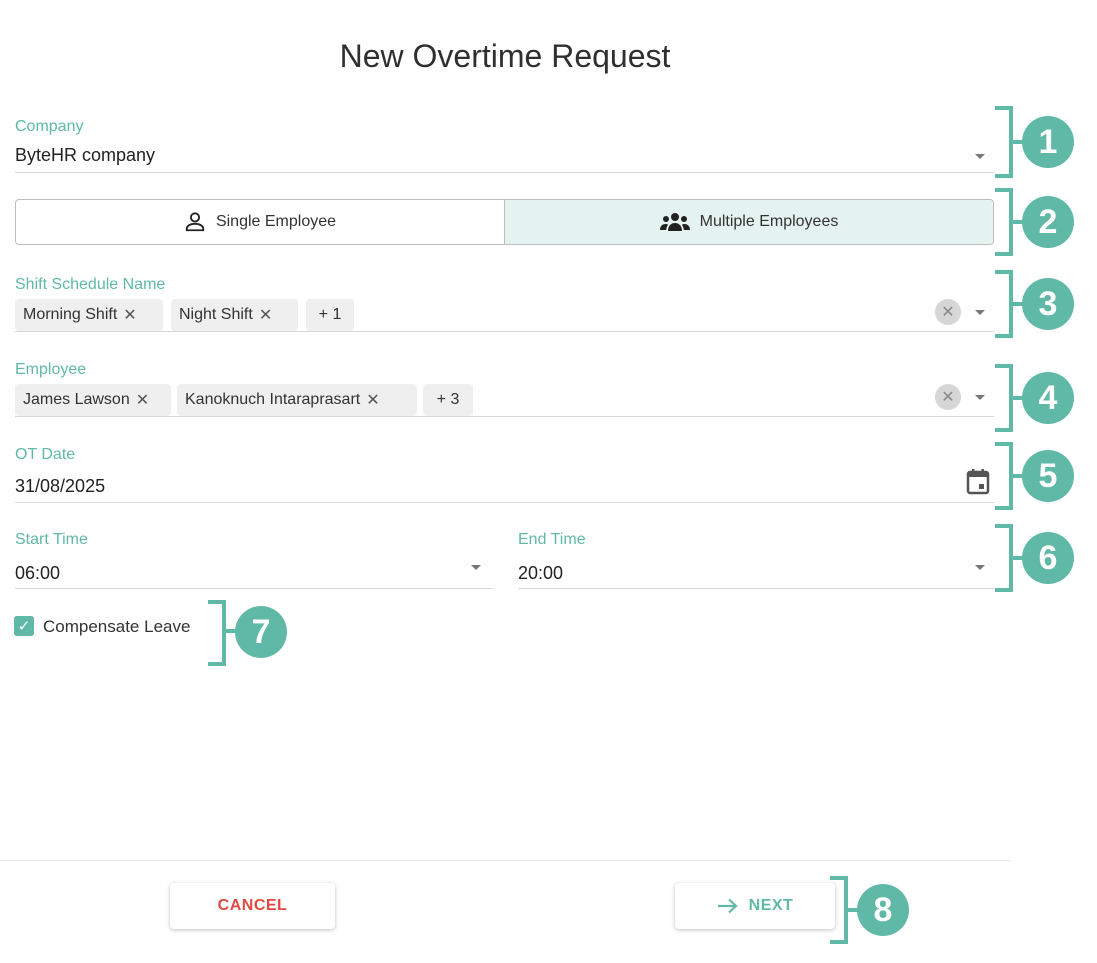  Describe the element at coordinates (51, 539) in the screenshot. I see `start-time-label: Start Time` at that location.